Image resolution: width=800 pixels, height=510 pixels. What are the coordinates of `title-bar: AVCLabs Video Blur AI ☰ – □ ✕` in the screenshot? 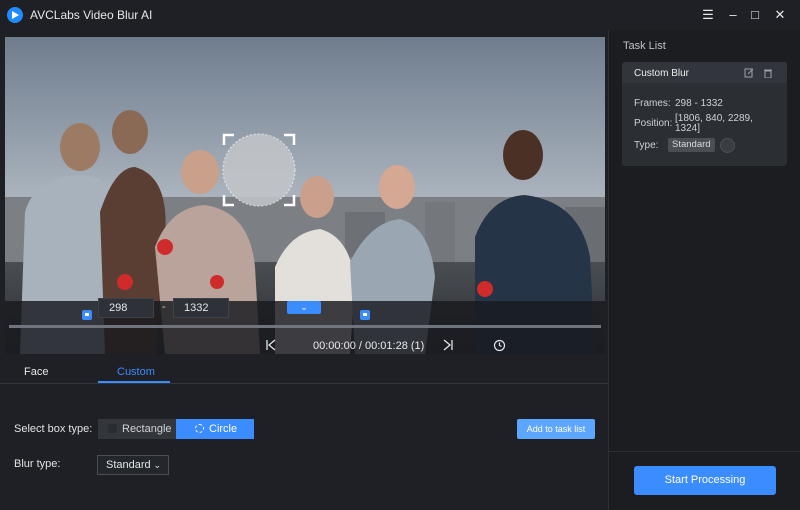 It's located at (400, 15).